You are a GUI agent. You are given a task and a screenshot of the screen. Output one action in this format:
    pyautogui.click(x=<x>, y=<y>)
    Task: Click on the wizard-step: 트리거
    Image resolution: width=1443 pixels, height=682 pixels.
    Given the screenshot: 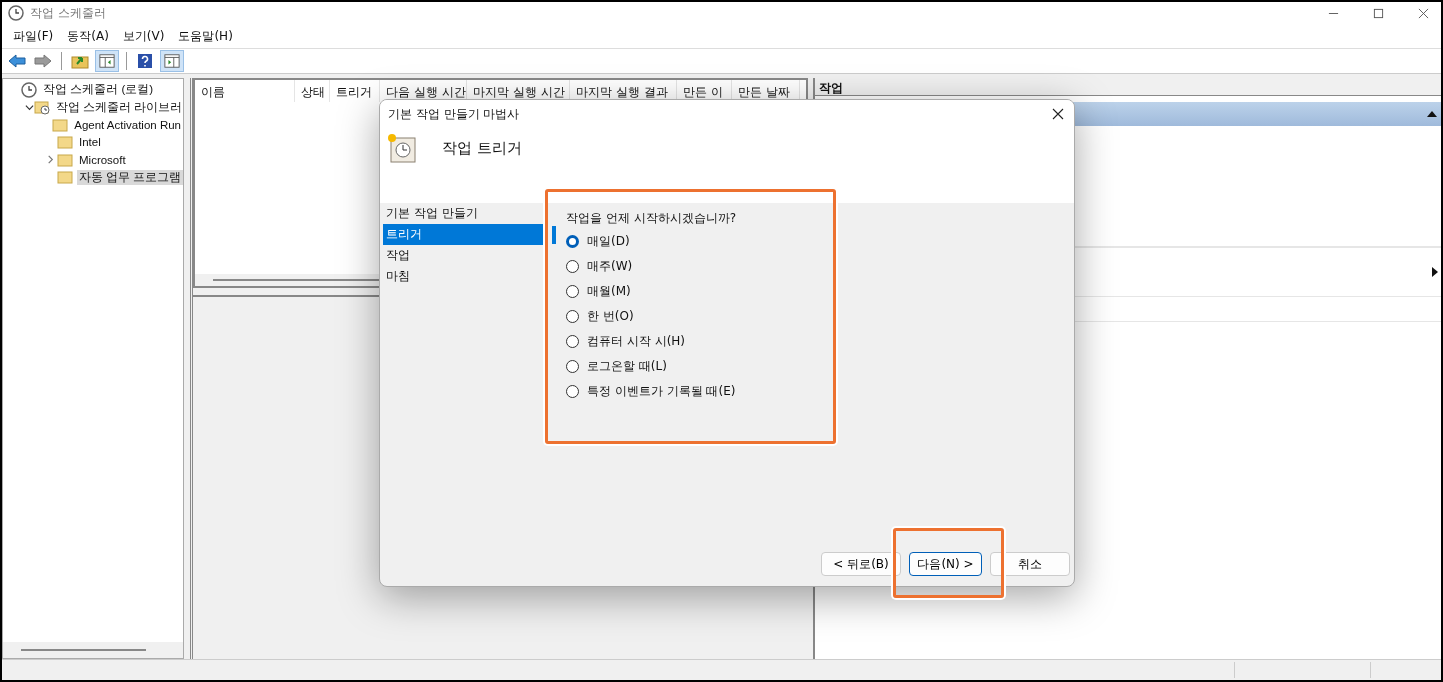 What is the action you would take?
    pyautogui.click(x=463, y=234)
    